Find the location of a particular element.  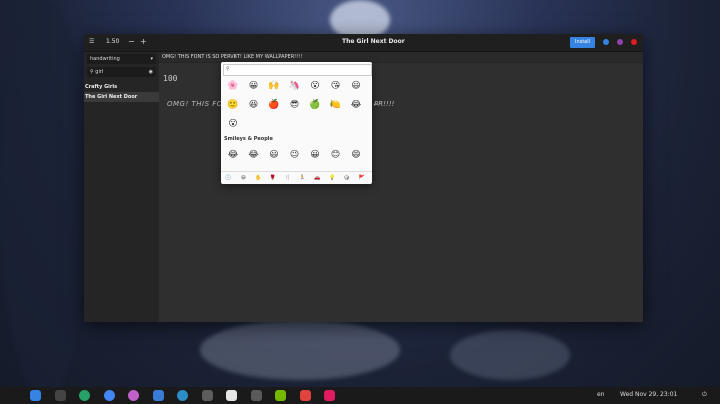

emoji-category-tab-8: 🎲 is located at coordinates (346, 178).